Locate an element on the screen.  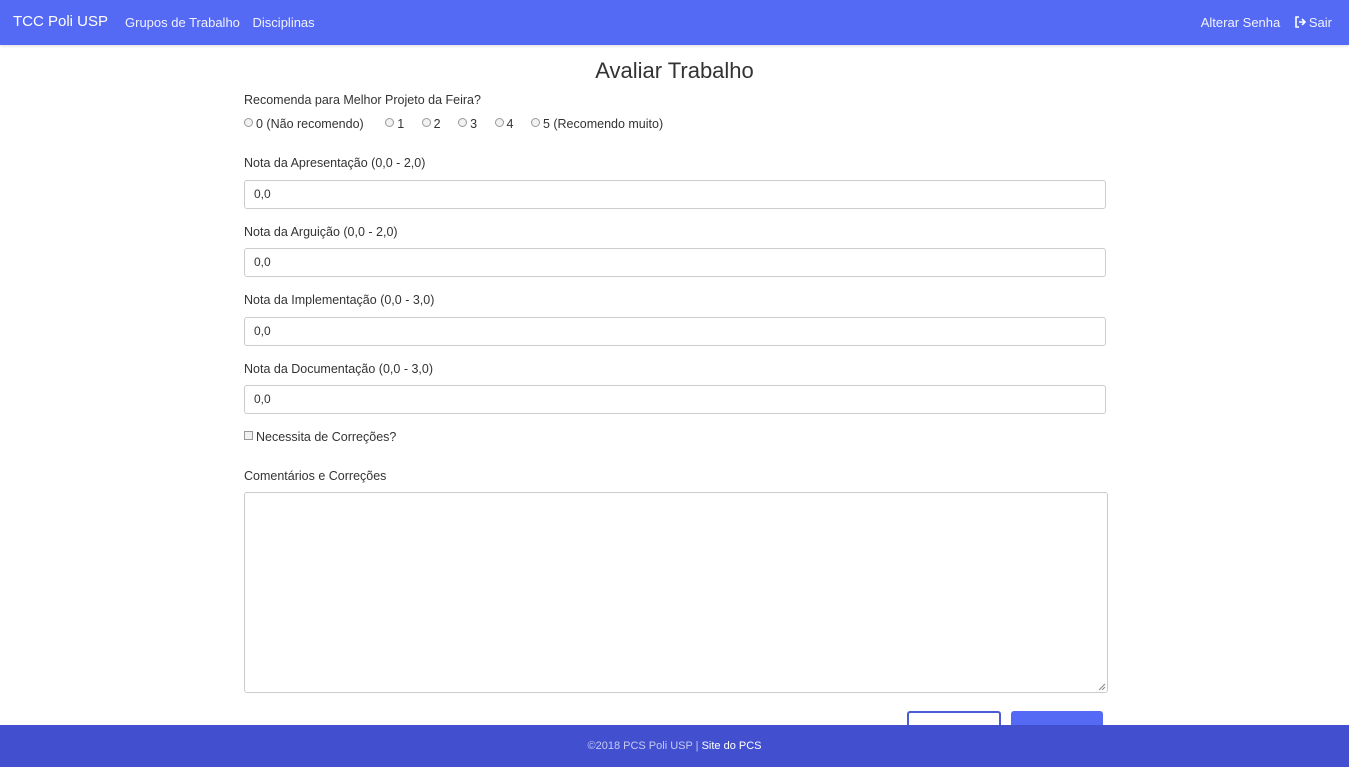
footer-copyright: ©2018 PCS Poli USP | is located at coordinates (644, 746).